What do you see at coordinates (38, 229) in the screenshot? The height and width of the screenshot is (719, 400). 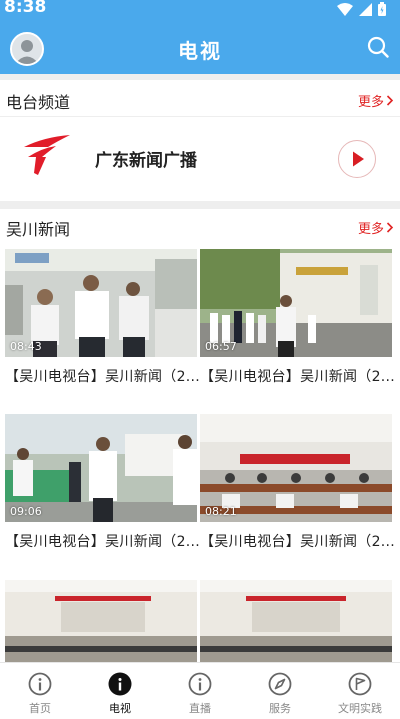 I see `news-section-title: 吴川新闻` at bounding box center [38, 229].